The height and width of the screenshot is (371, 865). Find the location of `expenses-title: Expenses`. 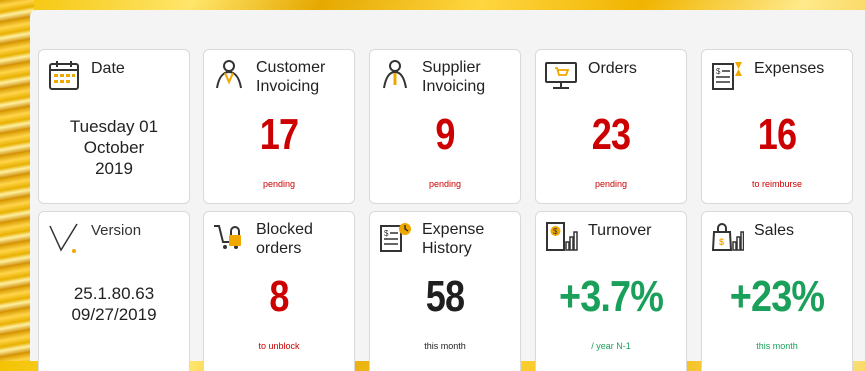

expenses-title: Expenses is located at coordinates (789, 68).